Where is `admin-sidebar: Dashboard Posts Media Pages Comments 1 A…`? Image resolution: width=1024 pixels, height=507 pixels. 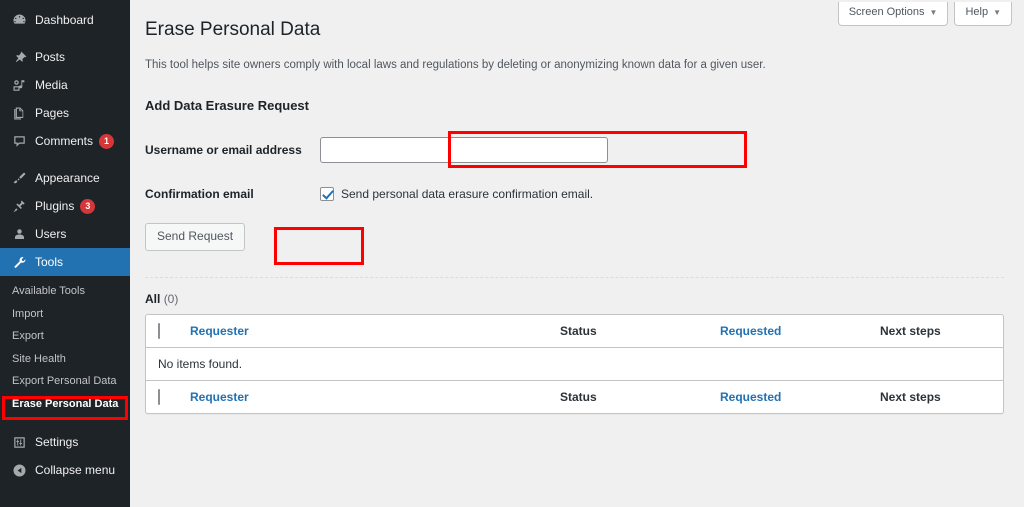
admin-sidebar: Dashboard Posts Media Pages Comments 1 A… is located at coordinates (69, 253).